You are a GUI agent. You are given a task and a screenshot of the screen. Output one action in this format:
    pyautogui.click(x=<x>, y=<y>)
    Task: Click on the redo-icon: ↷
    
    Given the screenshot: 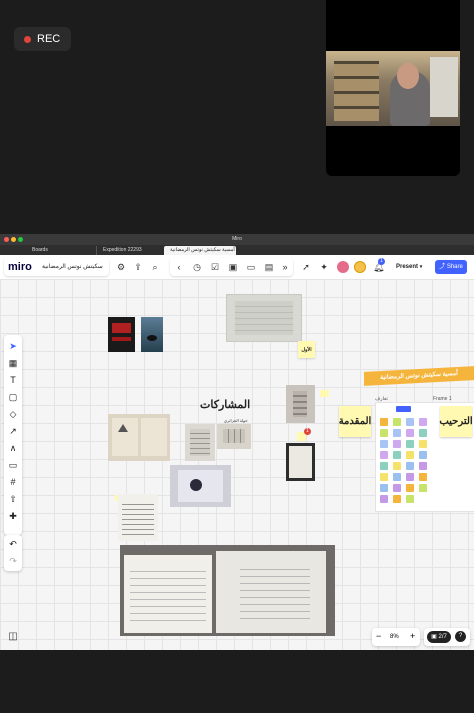 What is the action you would take?
    pyautogui.click(x=13, y=561)
    